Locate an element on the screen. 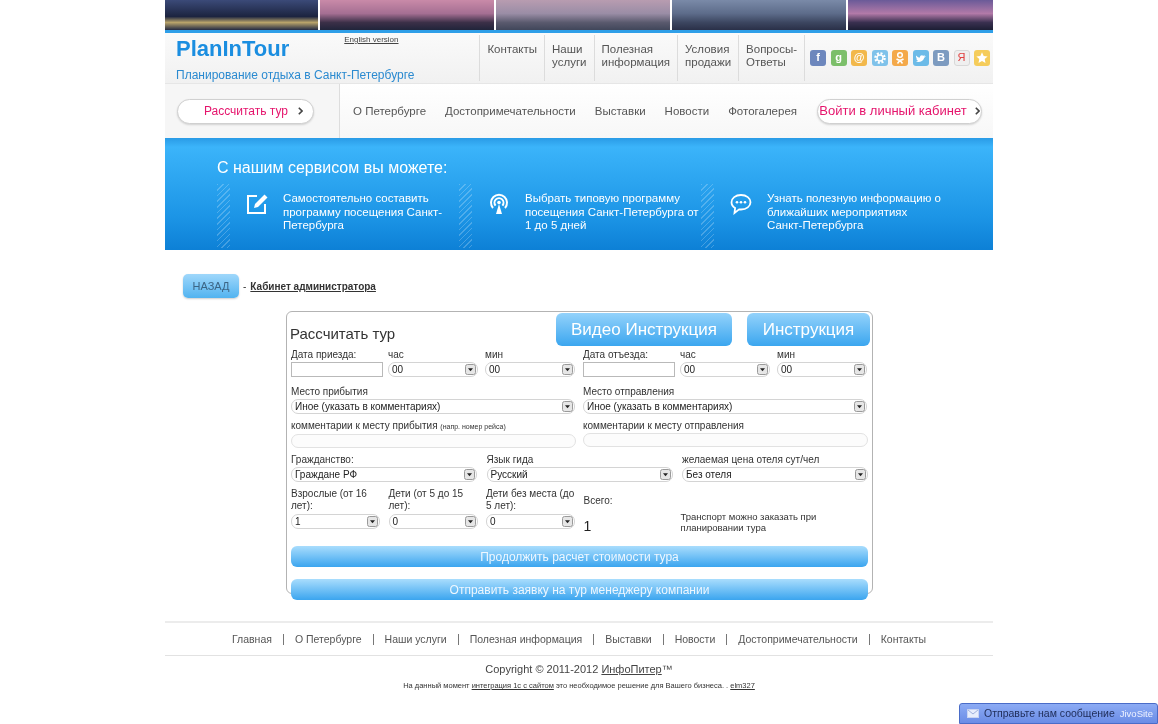 The height and width of the screenshot is (724, 1158). breadcrumb-link: Кабинет администратора is located at coordinates (313, 286).